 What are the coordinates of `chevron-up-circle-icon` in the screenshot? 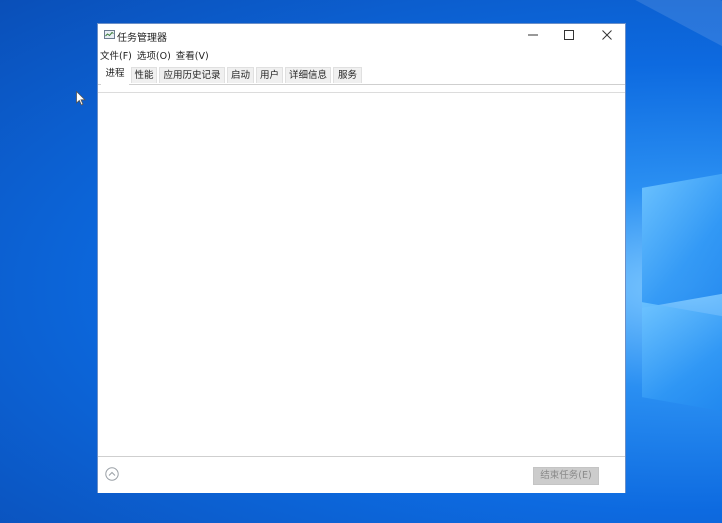 It's located at (112, 474).